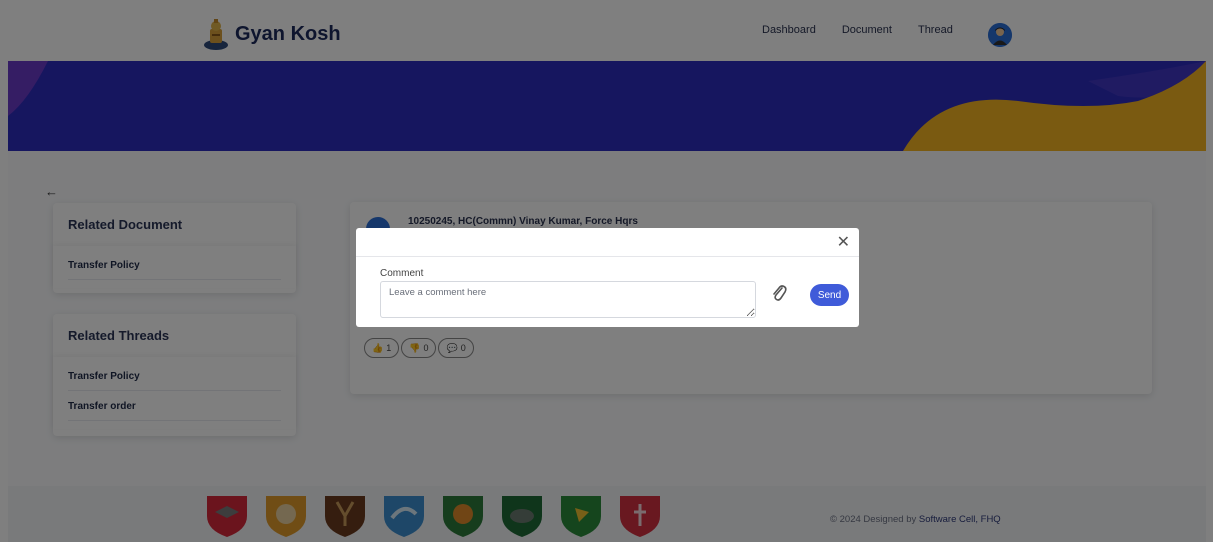  What do you see at coordinates (779, 293) in the screenshot?
I see `paperclip-icon` at bounding box center [779, 293].